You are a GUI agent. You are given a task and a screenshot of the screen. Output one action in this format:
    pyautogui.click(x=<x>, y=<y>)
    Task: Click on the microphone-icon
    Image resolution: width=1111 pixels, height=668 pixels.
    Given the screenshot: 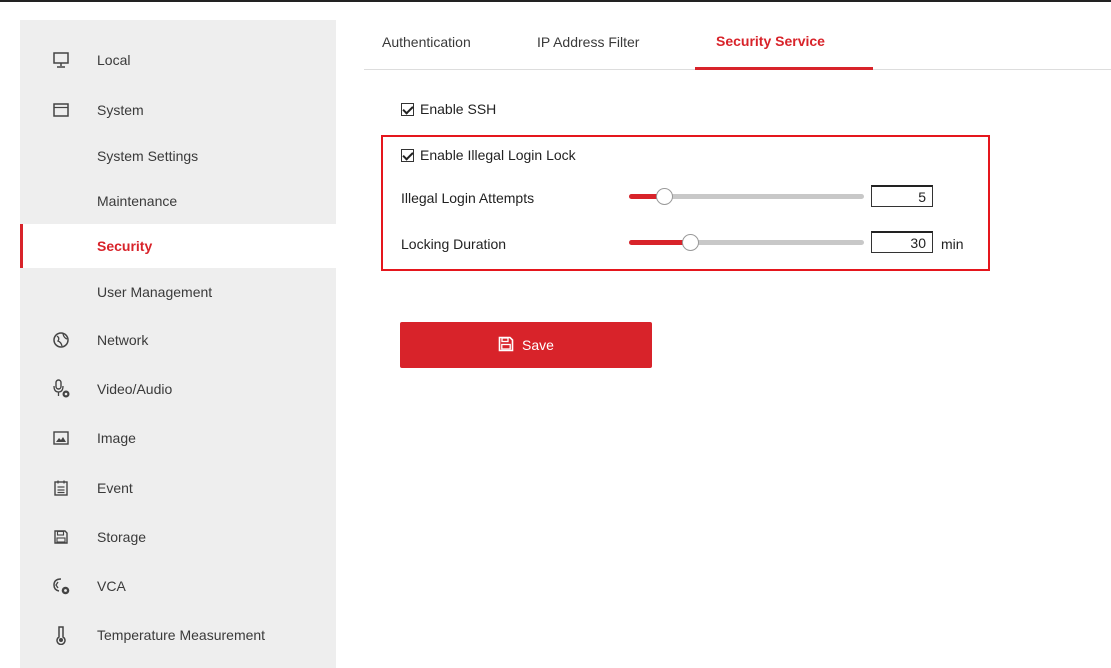 What is the action you would take?
    pyautogui.click(x=61, y=389)
    